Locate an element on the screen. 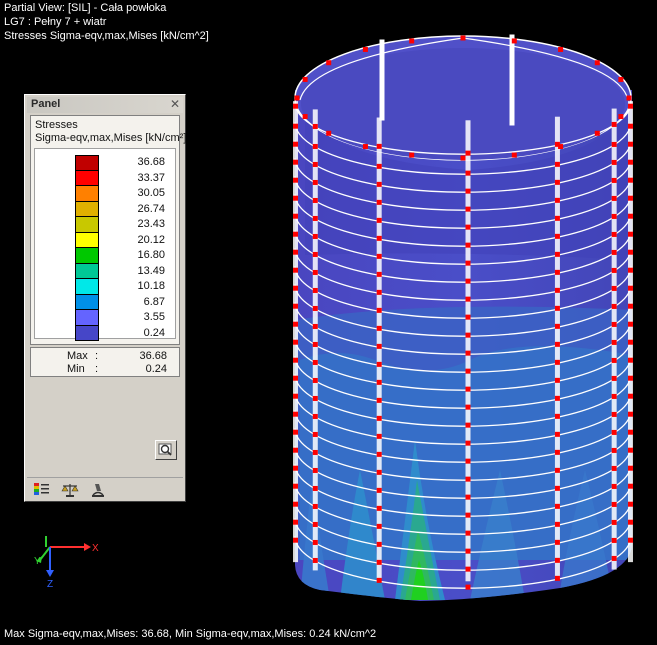  balance-icon is located at coordinates (70, 490).